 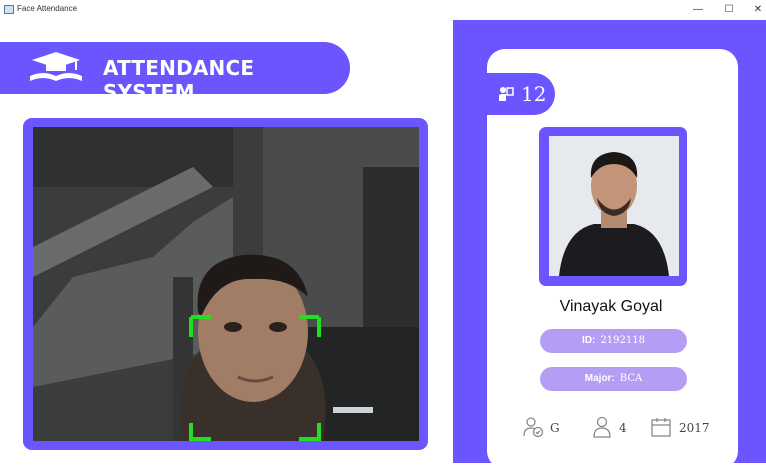 What do you see at coordinates (533, 427) in the screenshot?
I see `user-check-icon` at bounding box center [533, 427].